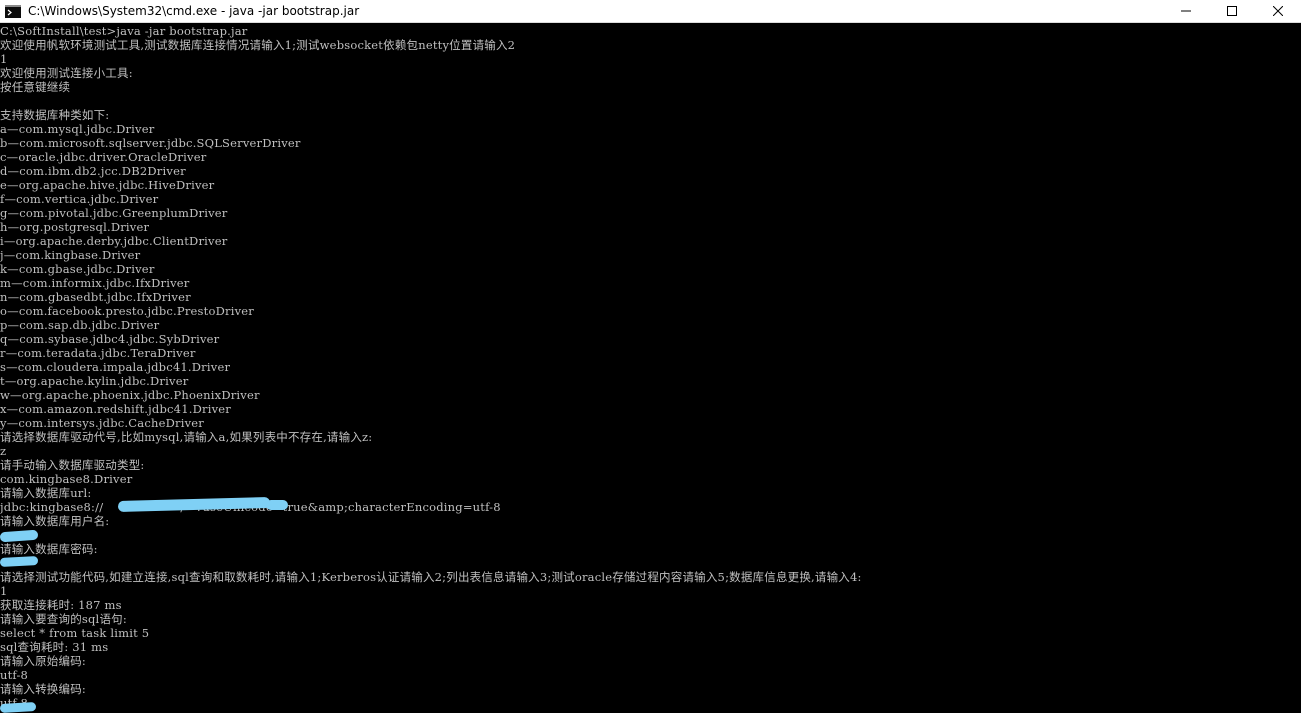 The width and height of the screenshot is (1301, 713). I want to click on console-line: 获取连接耗时: 187 ms, so click(61, 605).